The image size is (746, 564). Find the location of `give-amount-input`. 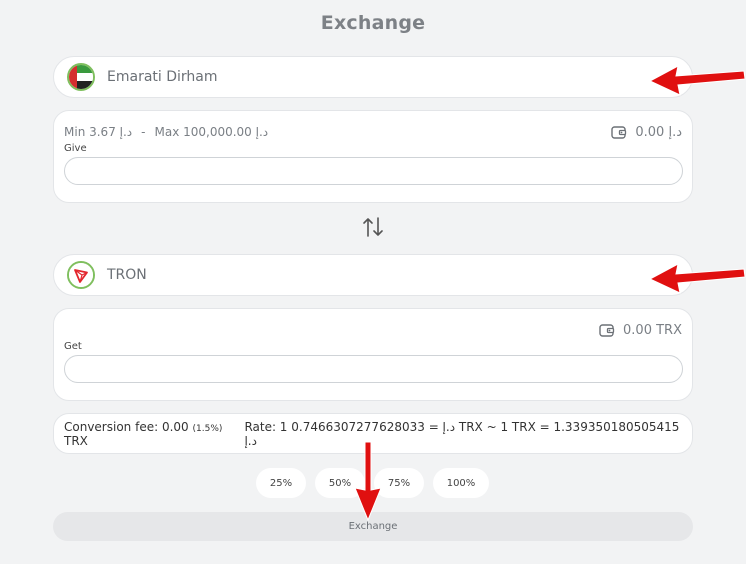

give-amount-input is located at coordinates (373, 171).